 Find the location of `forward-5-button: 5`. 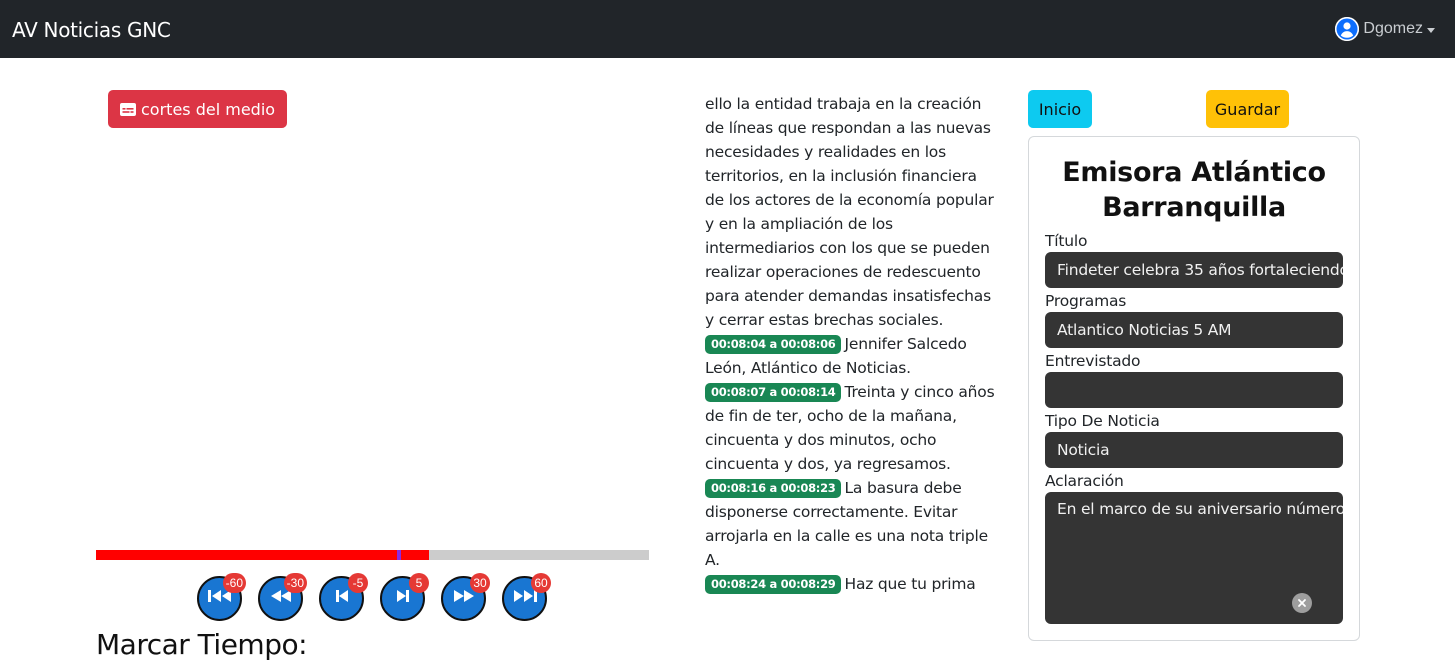

forward-5-button: 5 is located at coordinates (404, 597).